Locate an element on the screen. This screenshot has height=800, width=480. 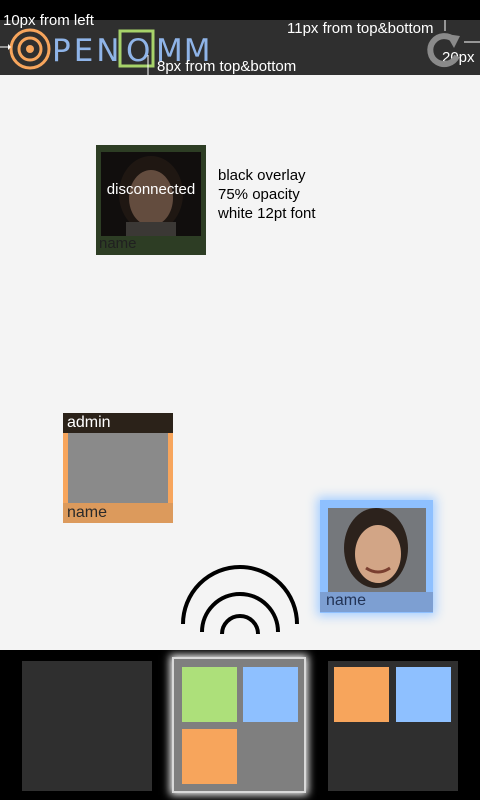
overlay-note-line-3: white 12pt font is located at coordinates (267, 213).